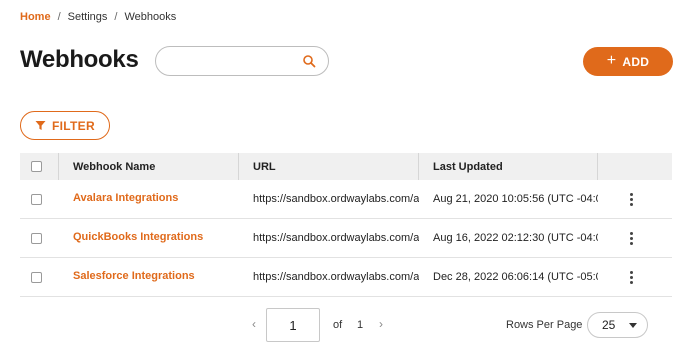 The height and width of the screenshot is (346, 688). Describe the element at coordinates (515, 277) in the screenshot. I see `webhook-last-updated: Dec 28, 2022 06:06:14 (UTC -05:0` at that location.